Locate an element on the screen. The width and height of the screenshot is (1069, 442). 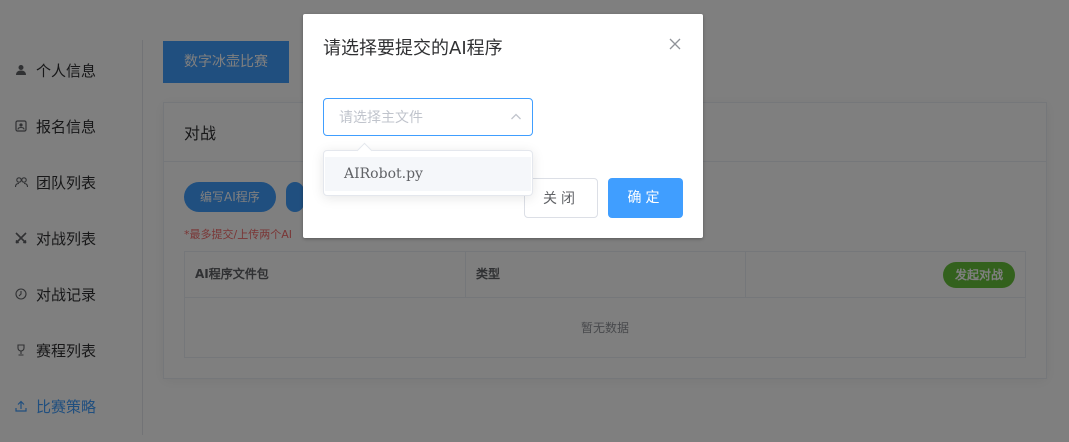
confirm-button: 确定 is located at coordinates (645, 198).